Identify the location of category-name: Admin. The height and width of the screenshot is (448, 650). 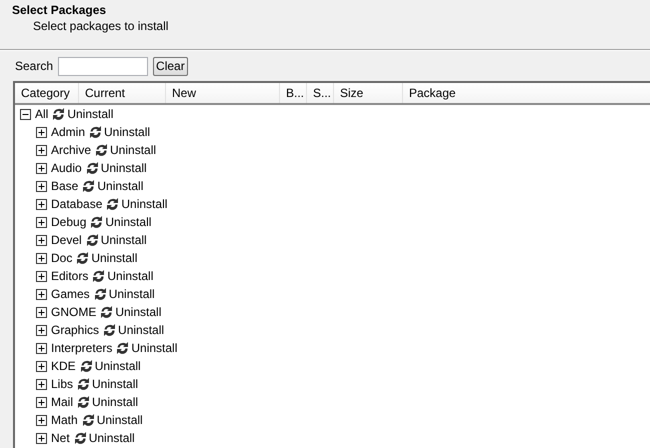
(68, 132).